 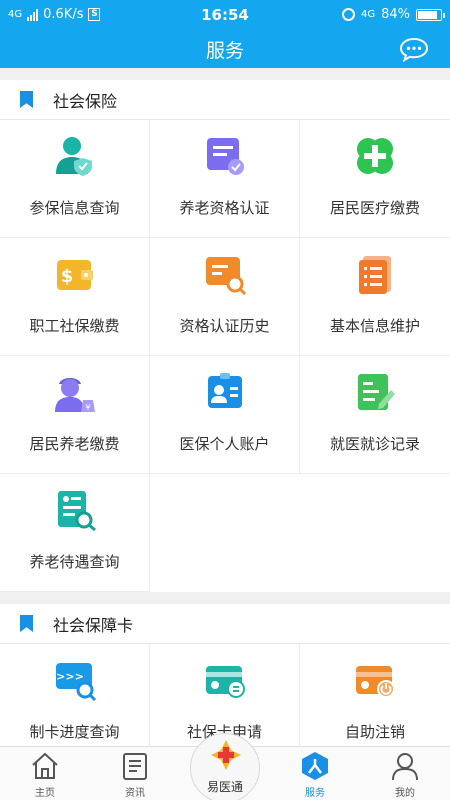 I want to click on nav-label: 服务, so click(x=315, y=793).